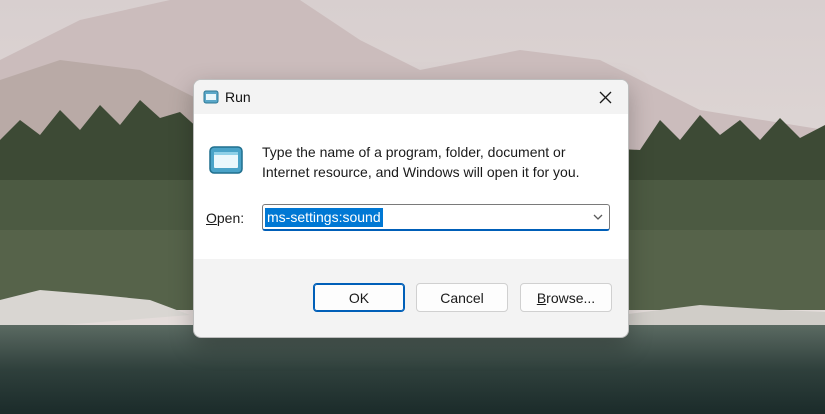 The height and width of the screenshot is (414, 825). I want to click on open-label: Open:, so click(225, 218).